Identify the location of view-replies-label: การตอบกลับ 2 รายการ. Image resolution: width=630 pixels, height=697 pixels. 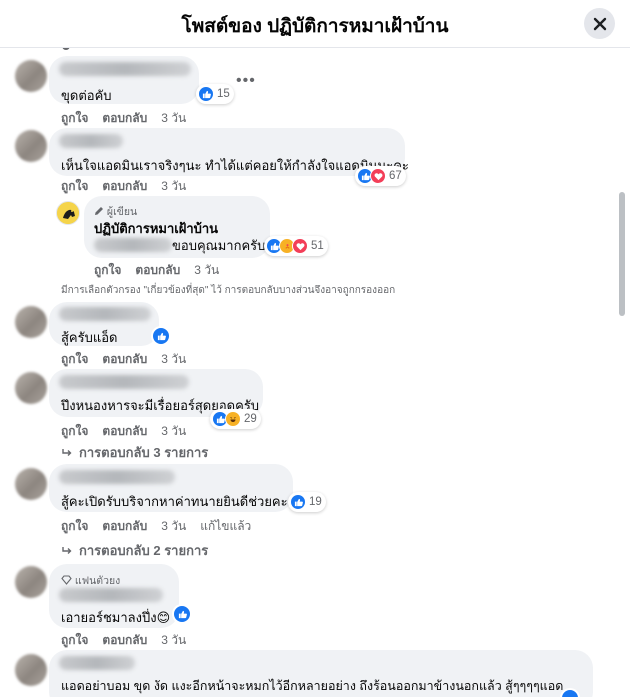
(144, 550).